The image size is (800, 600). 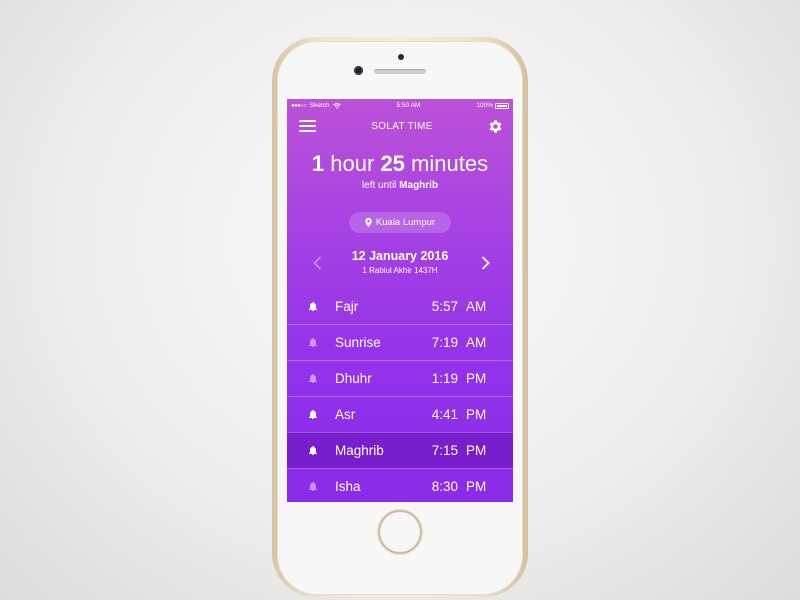 What do you see at coordinates (352, 163) in the screenshot?
I see `countdown-hours-unit: hour` at bounding box center [352, 163].